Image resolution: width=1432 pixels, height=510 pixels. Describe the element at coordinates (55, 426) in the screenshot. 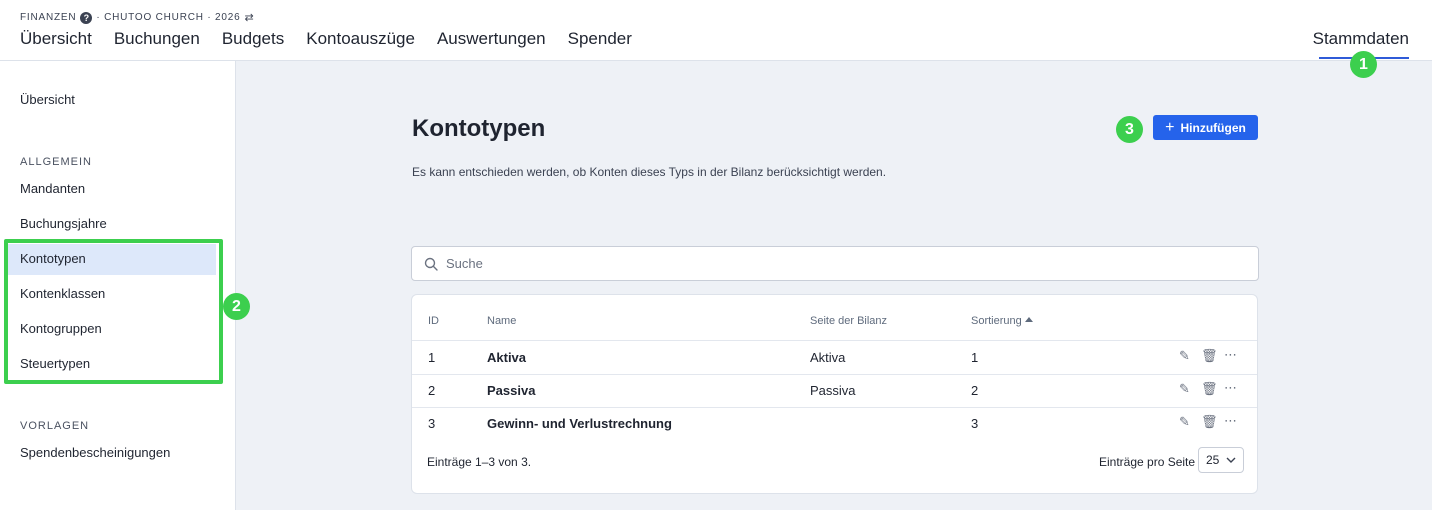

I see `sidebar-section-vorlagen: VORLAGEN` at that location.